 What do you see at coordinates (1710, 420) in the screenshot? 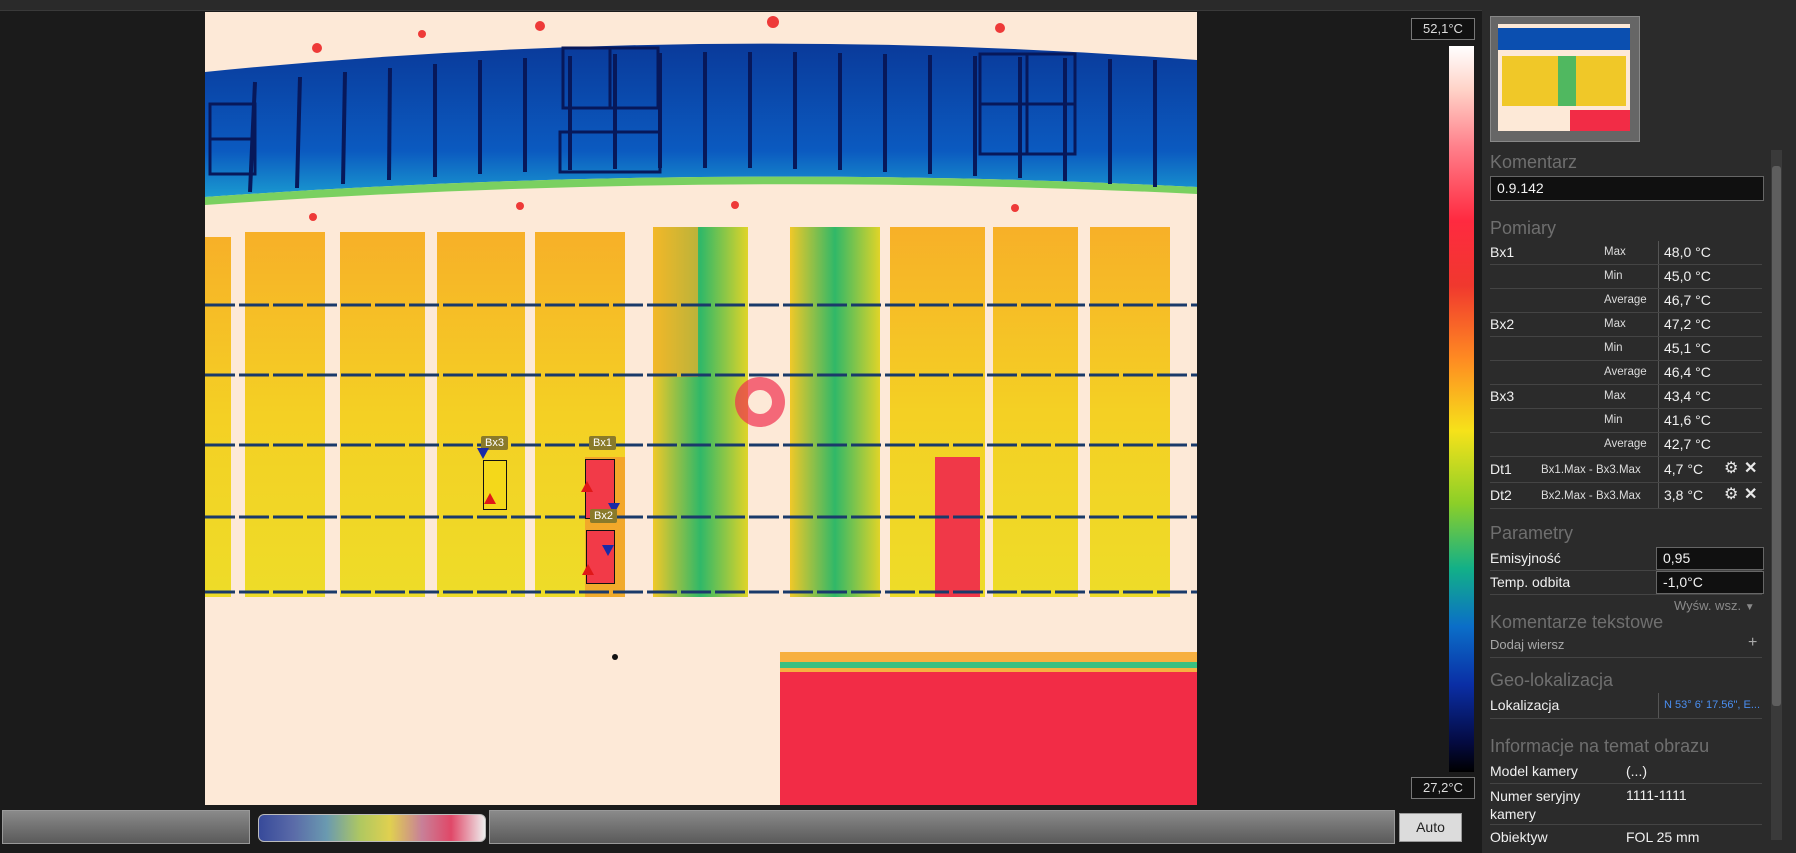
I see `measurement-value: 41,6 °C` at bounding box center [1710, 420].